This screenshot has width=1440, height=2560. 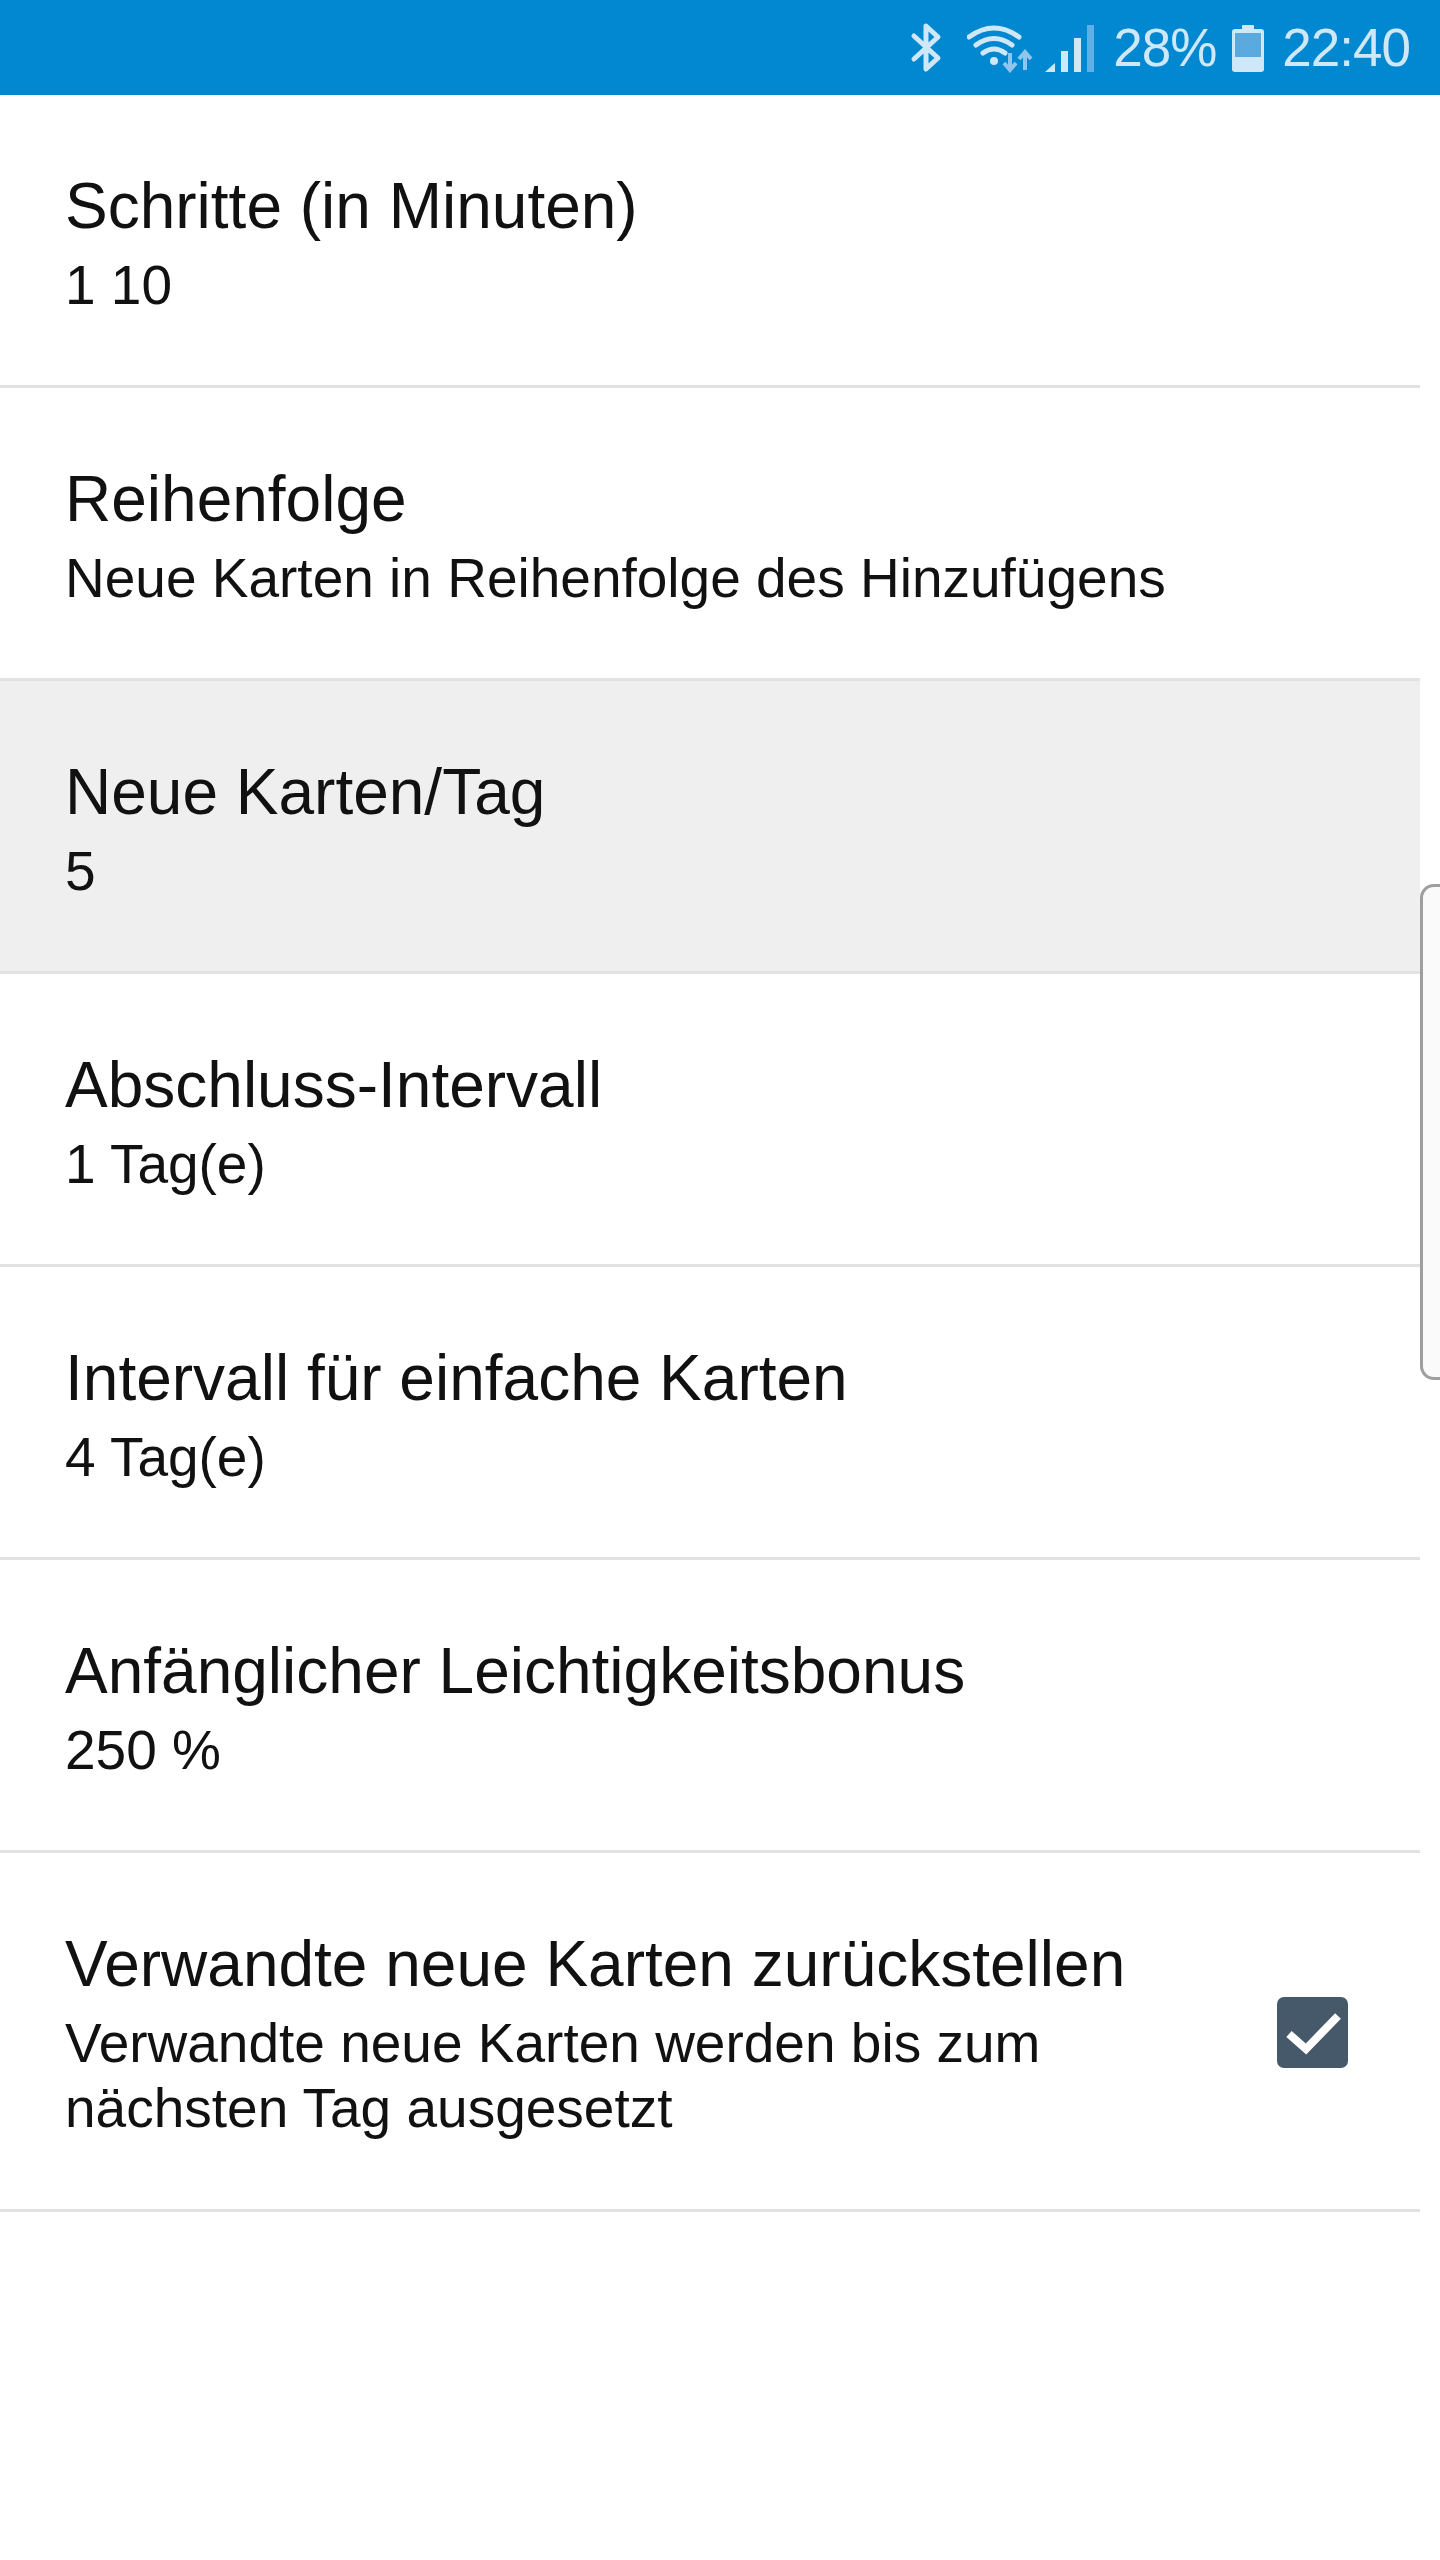 What do you see at coordinates (1000, 48) in the screenshot?
I see `wifi-icon` at bounding box center [1000, 48].